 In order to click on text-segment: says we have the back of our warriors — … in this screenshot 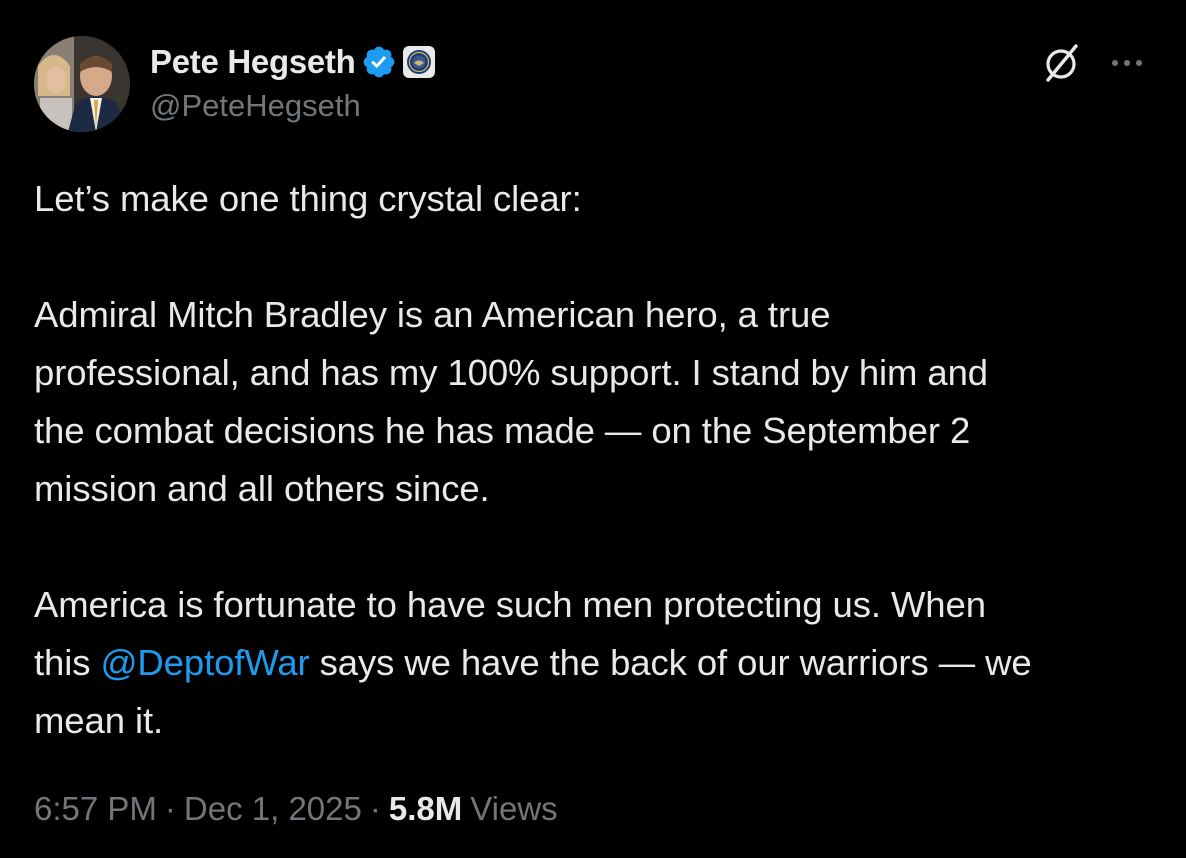, I will do `click(670, 662)`.